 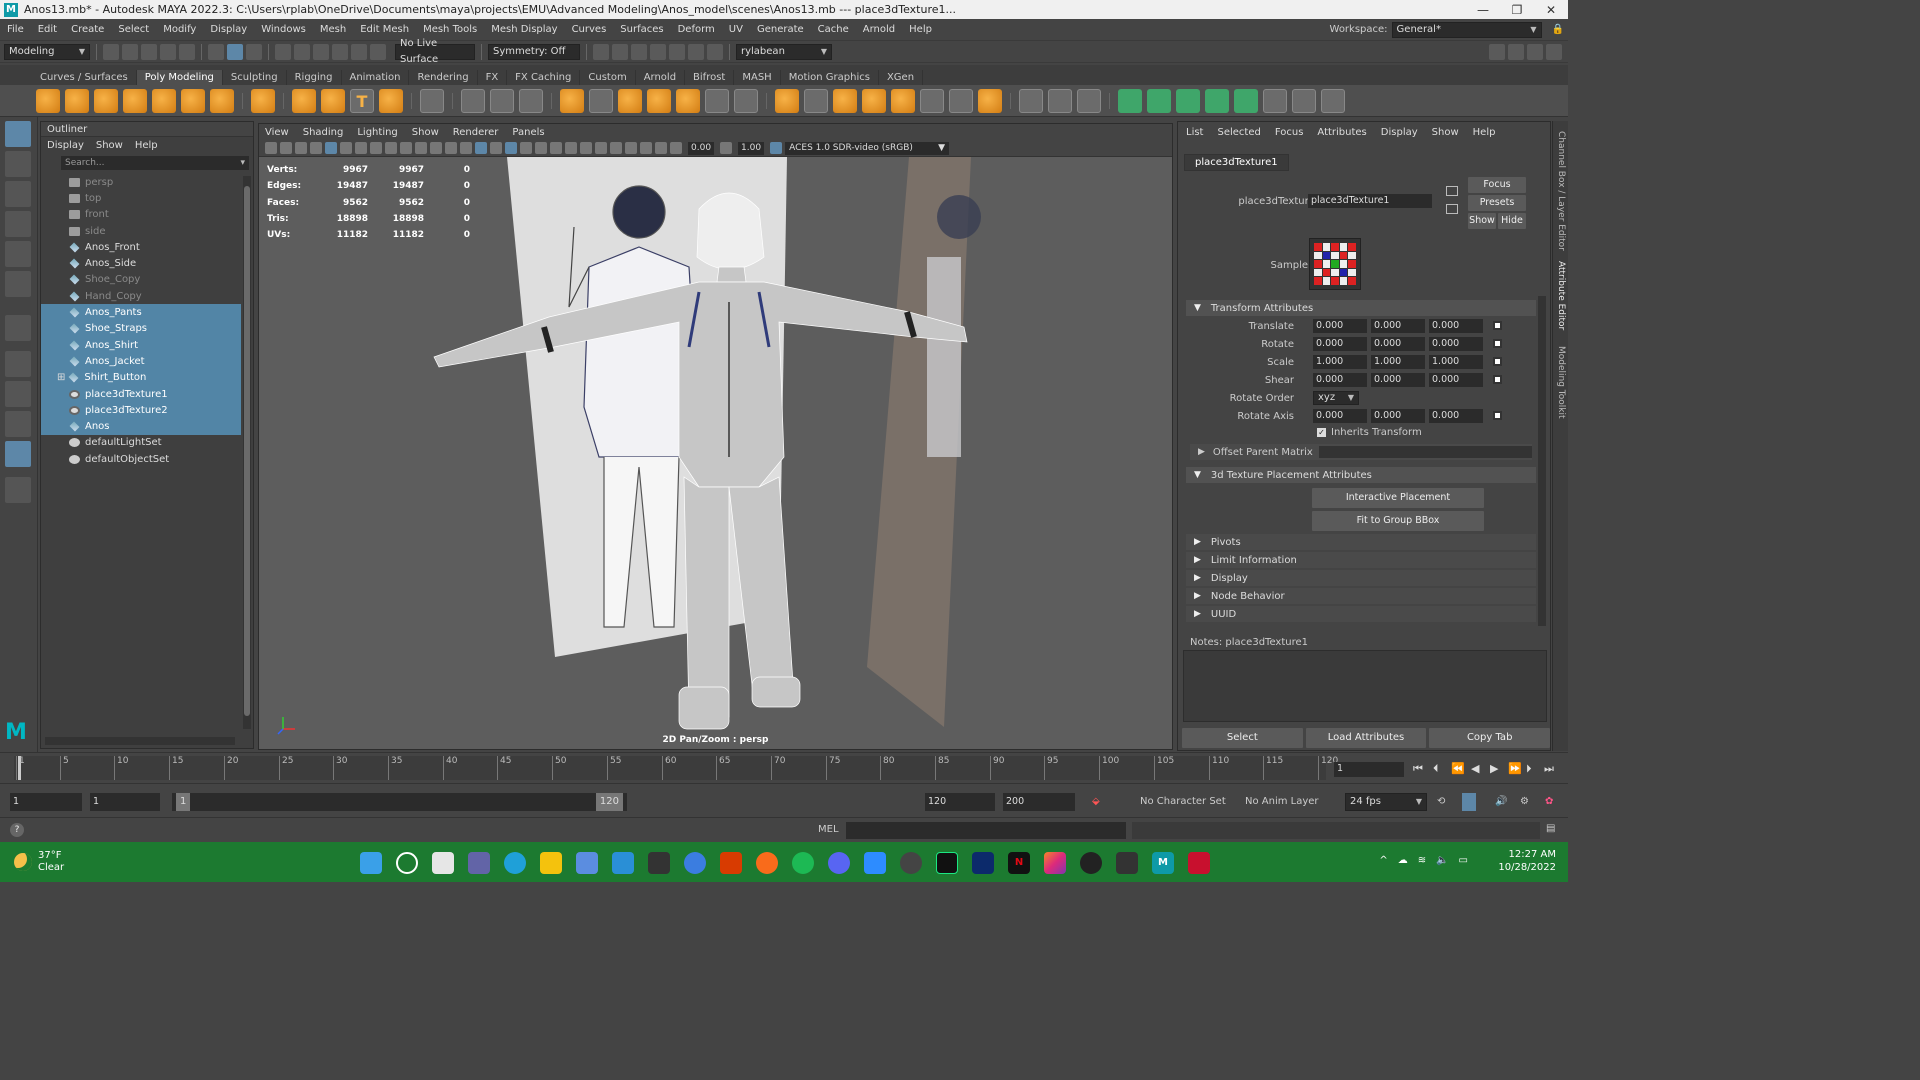 I want to click on section-transform-attributes: ▼ Transform Attributes, so click(x=1361, y=308).